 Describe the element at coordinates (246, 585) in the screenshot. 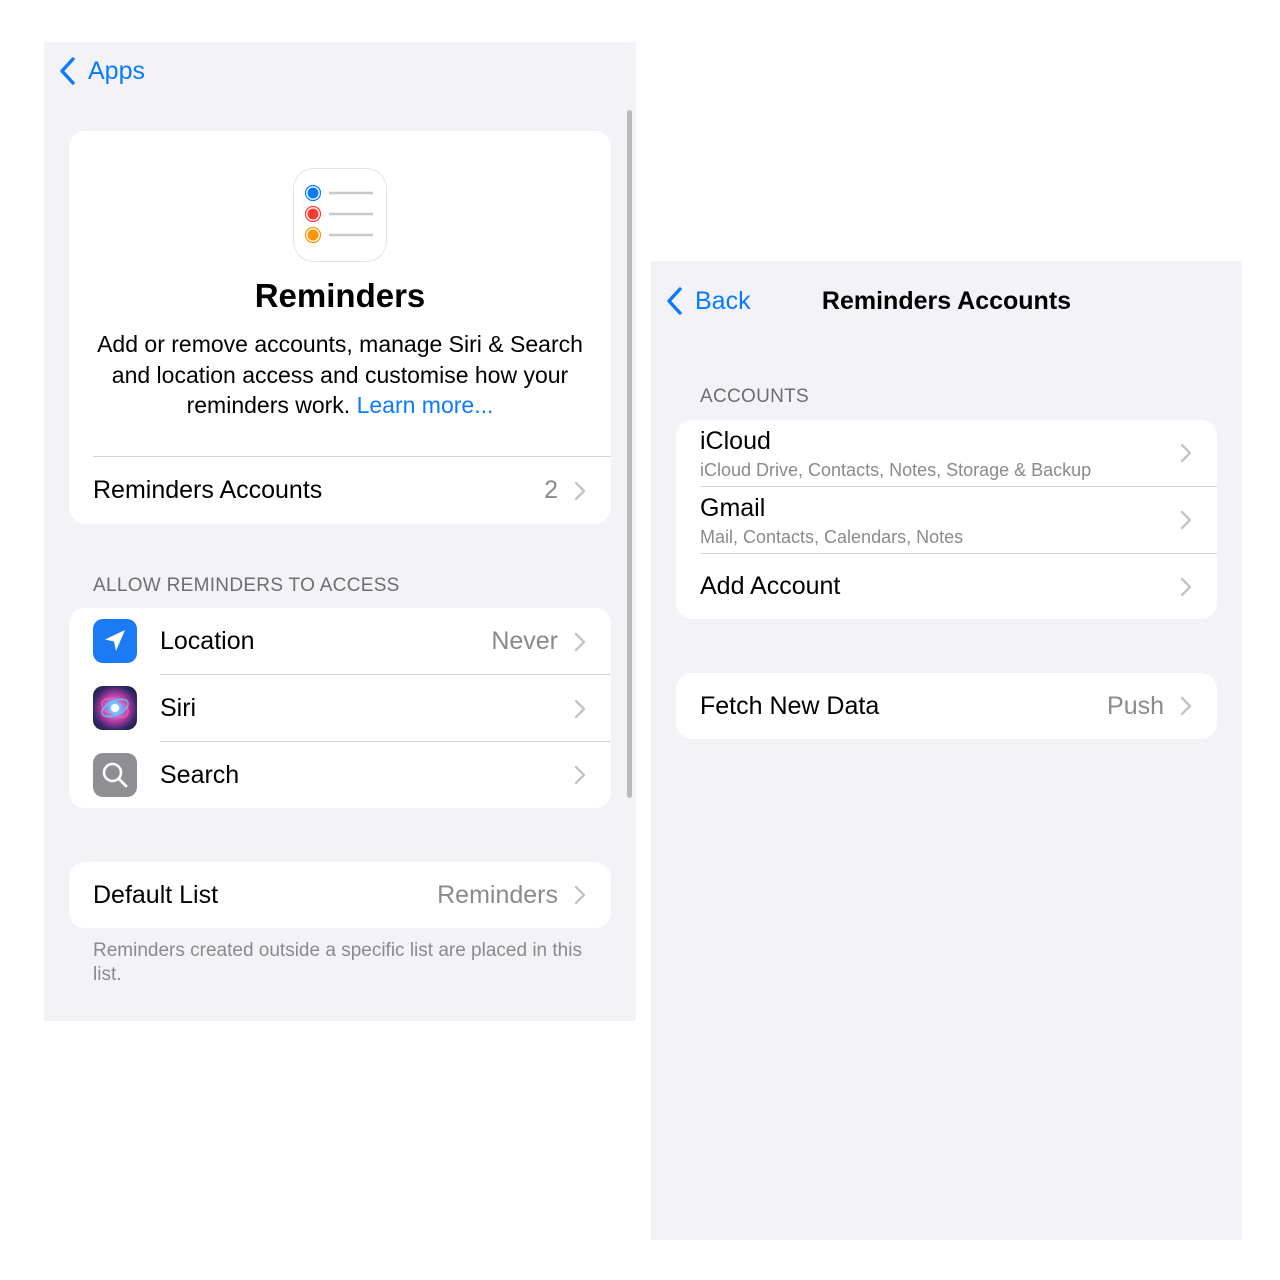

I see `access-section-header: ALLOW REMINDERS TO ACCESS` at that location.